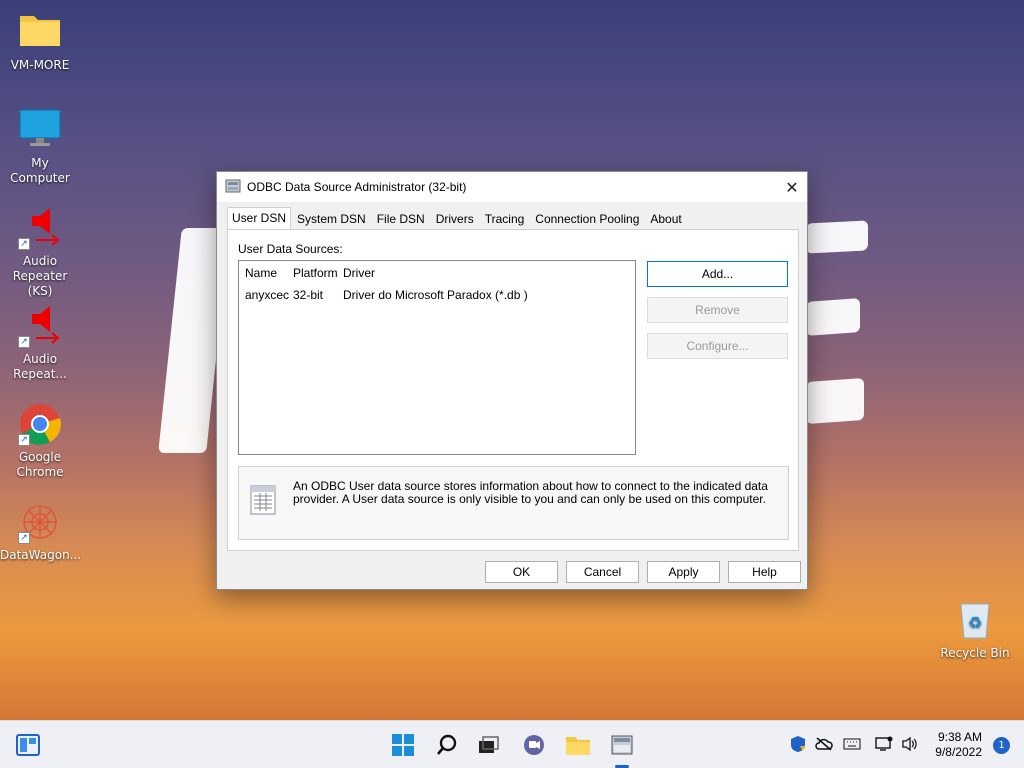 Image resolution: width=1024 pixels, height=768 pixels. Describe the element at coordinates (717, 310) in the screenshot. I see `remove-button: Remove` at that location.